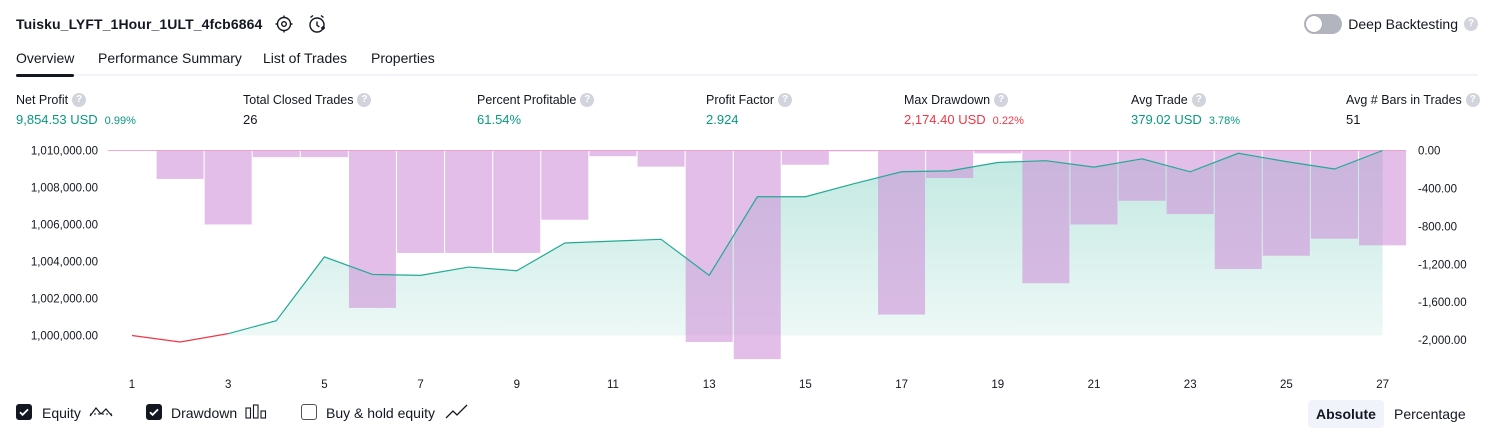 The width and height of the screenshot is (1494, 438). What do you see at coordinates (740, 100) in the screenshot?
I see `metric-label: Profit Factor` at bounding box center [740, 100].